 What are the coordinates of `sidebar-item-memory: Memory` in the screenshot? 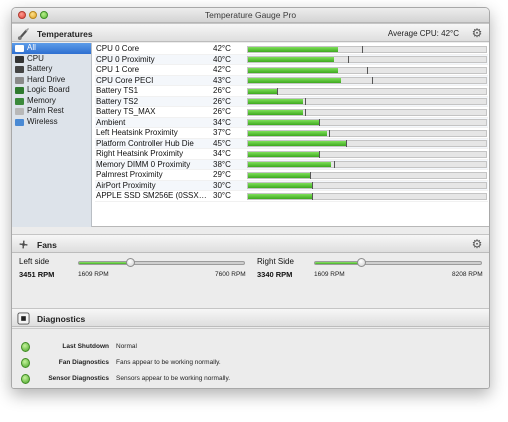 It's located at (51, 101).